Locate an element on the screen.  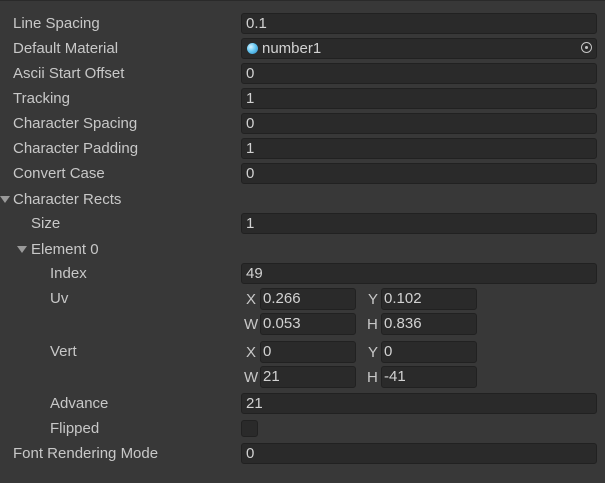
uv-y-input: 0.102 is located at coordinates (429, 299).